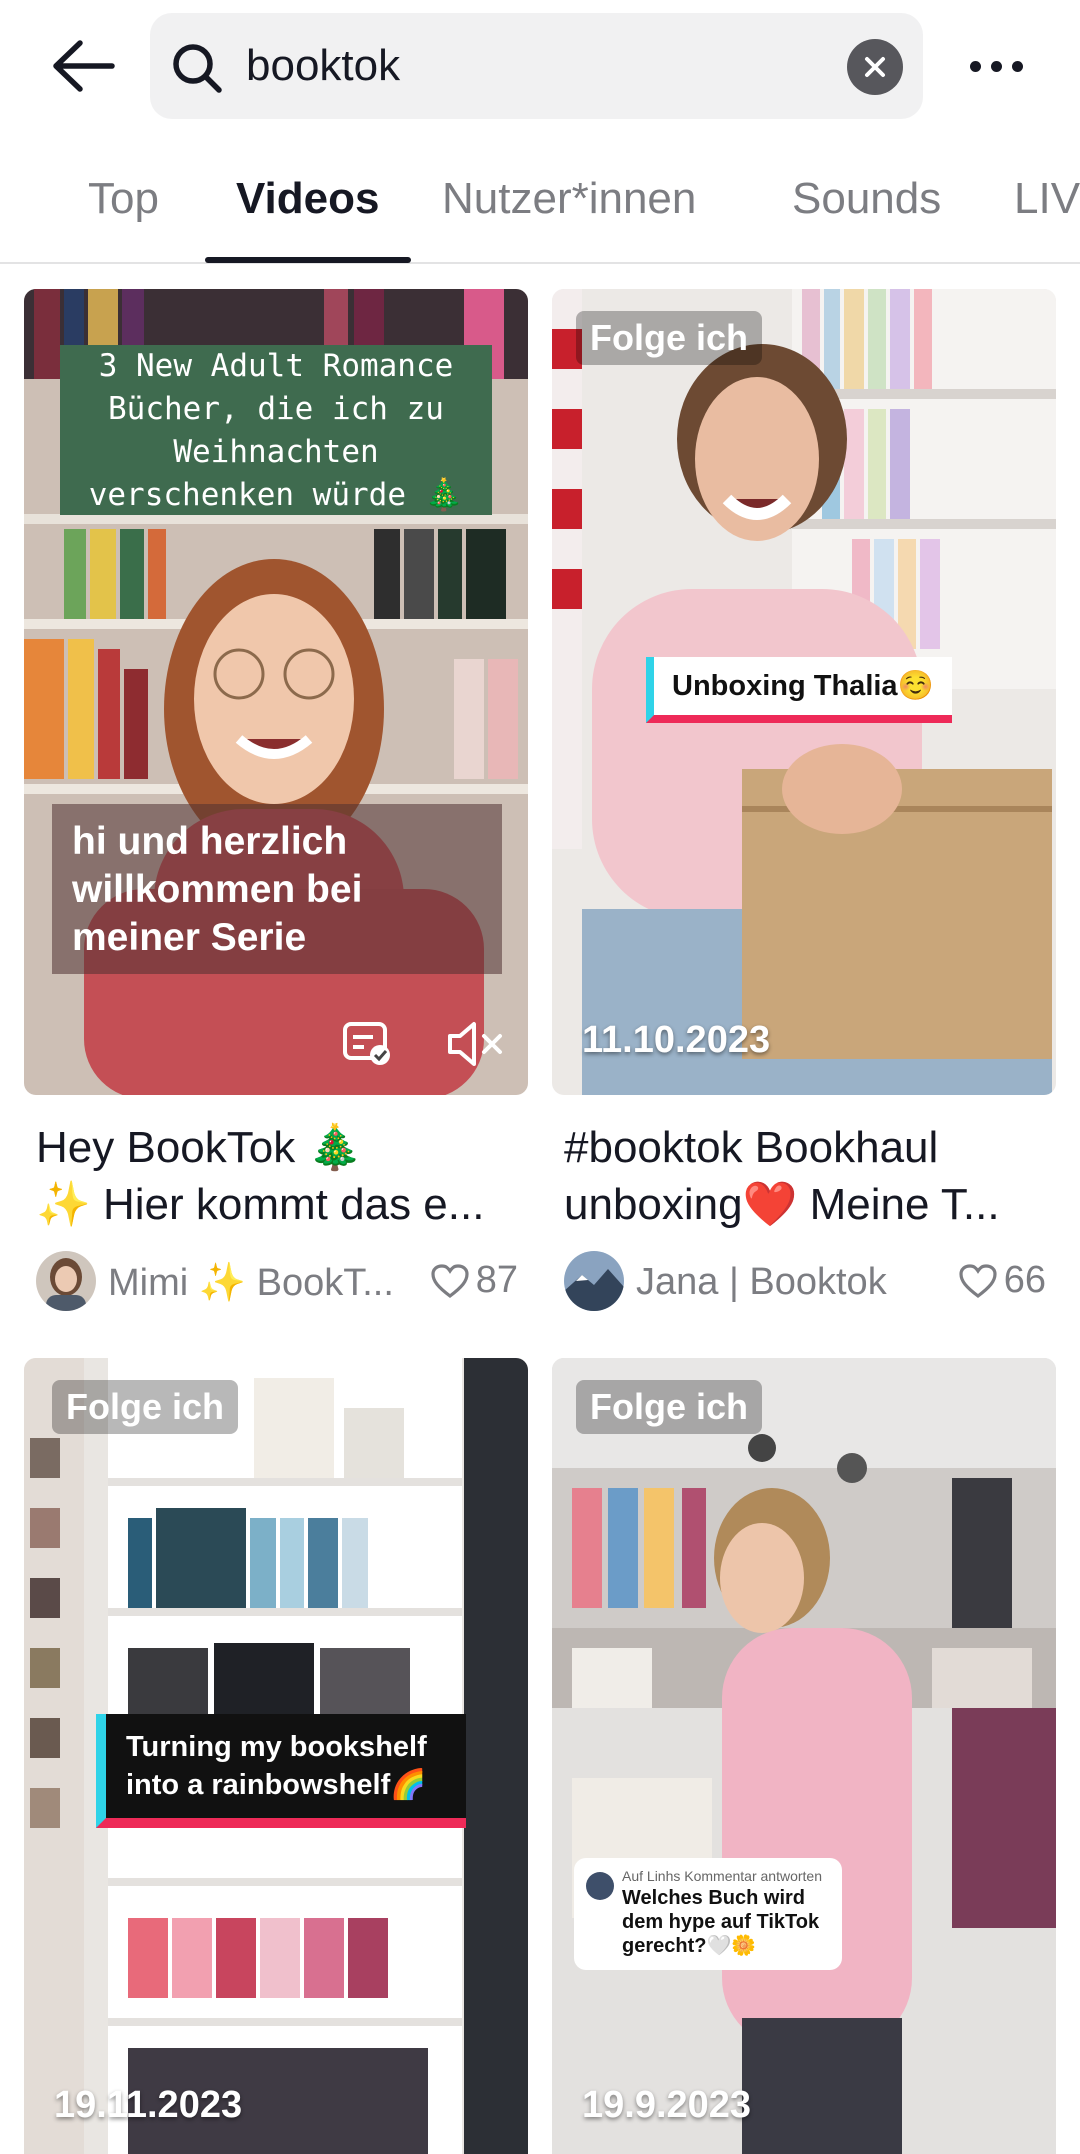  Describe the element at coordinates (123, 199) in the screenshot. I see `tab-top: Top` at that location.